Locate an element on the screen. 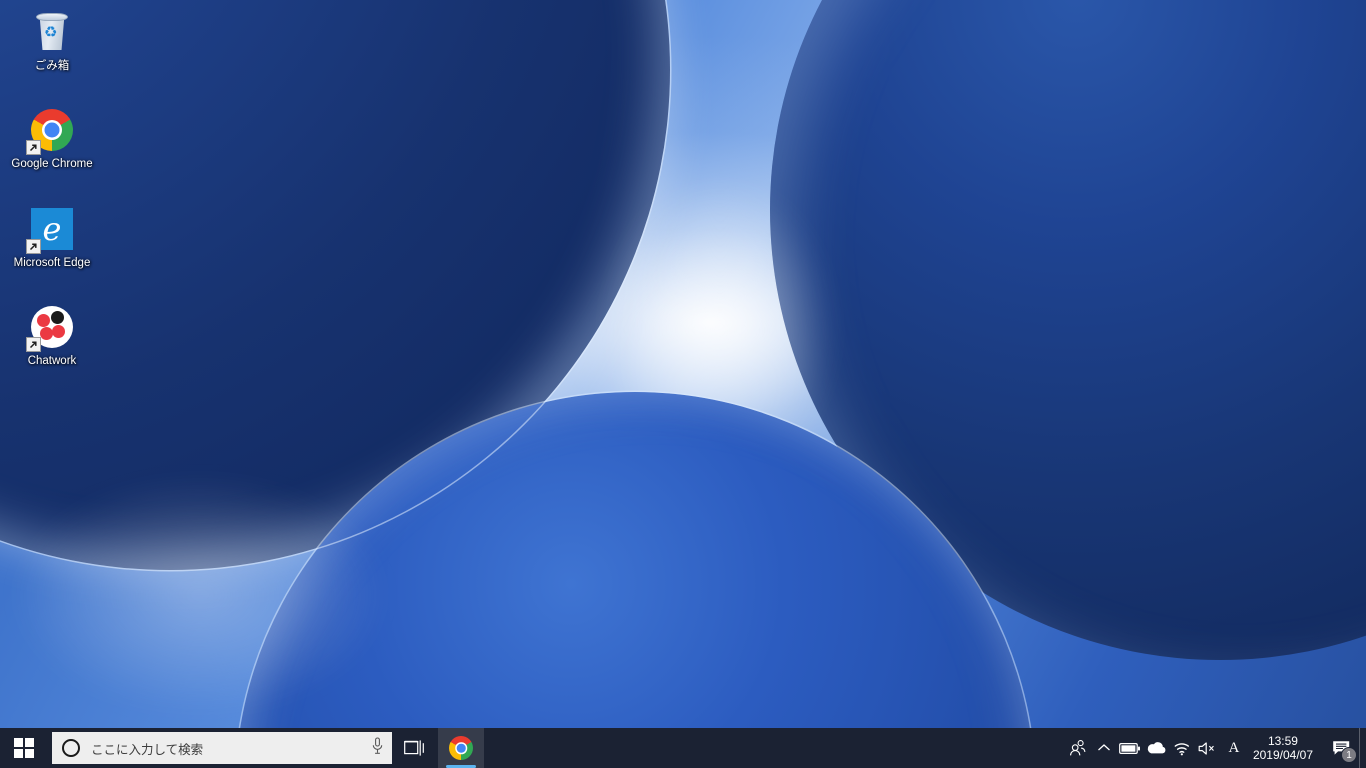 The height and width of the screenshot is (768, 1366). action-center-button: 1 is located at coordinates (1341, 748).